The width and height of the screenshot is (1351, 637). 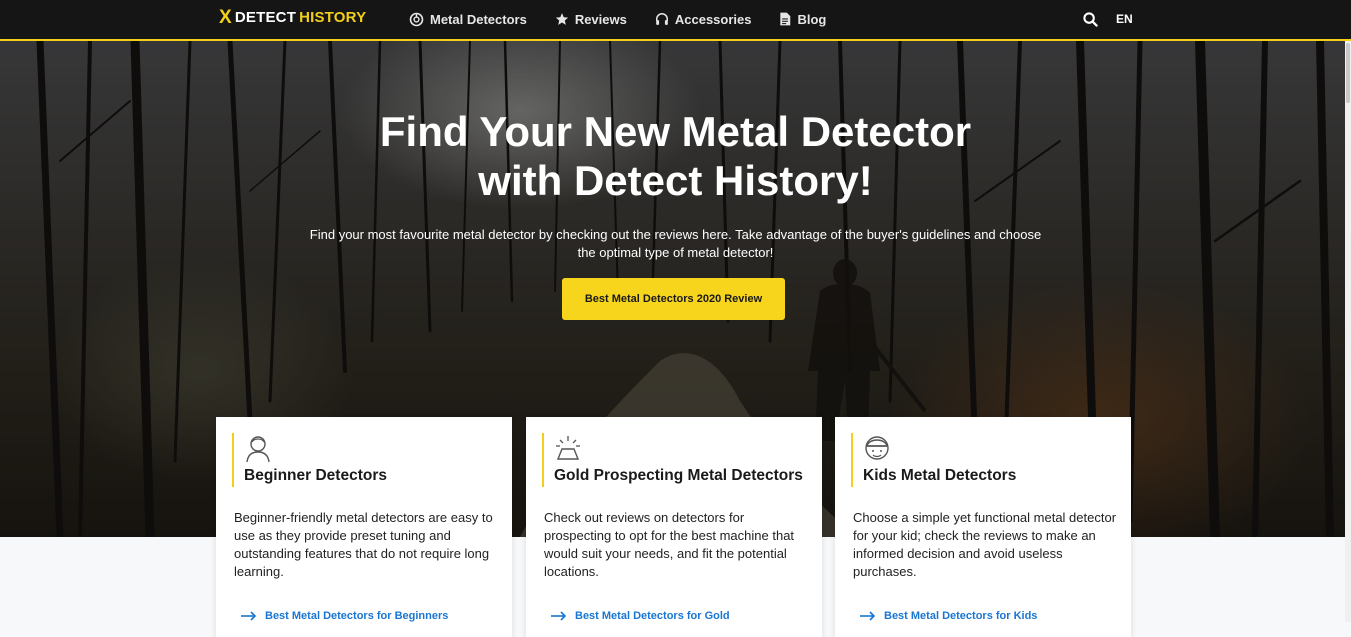 I want to click on menu-item-blog: Blog, so click(x=802, y=19).